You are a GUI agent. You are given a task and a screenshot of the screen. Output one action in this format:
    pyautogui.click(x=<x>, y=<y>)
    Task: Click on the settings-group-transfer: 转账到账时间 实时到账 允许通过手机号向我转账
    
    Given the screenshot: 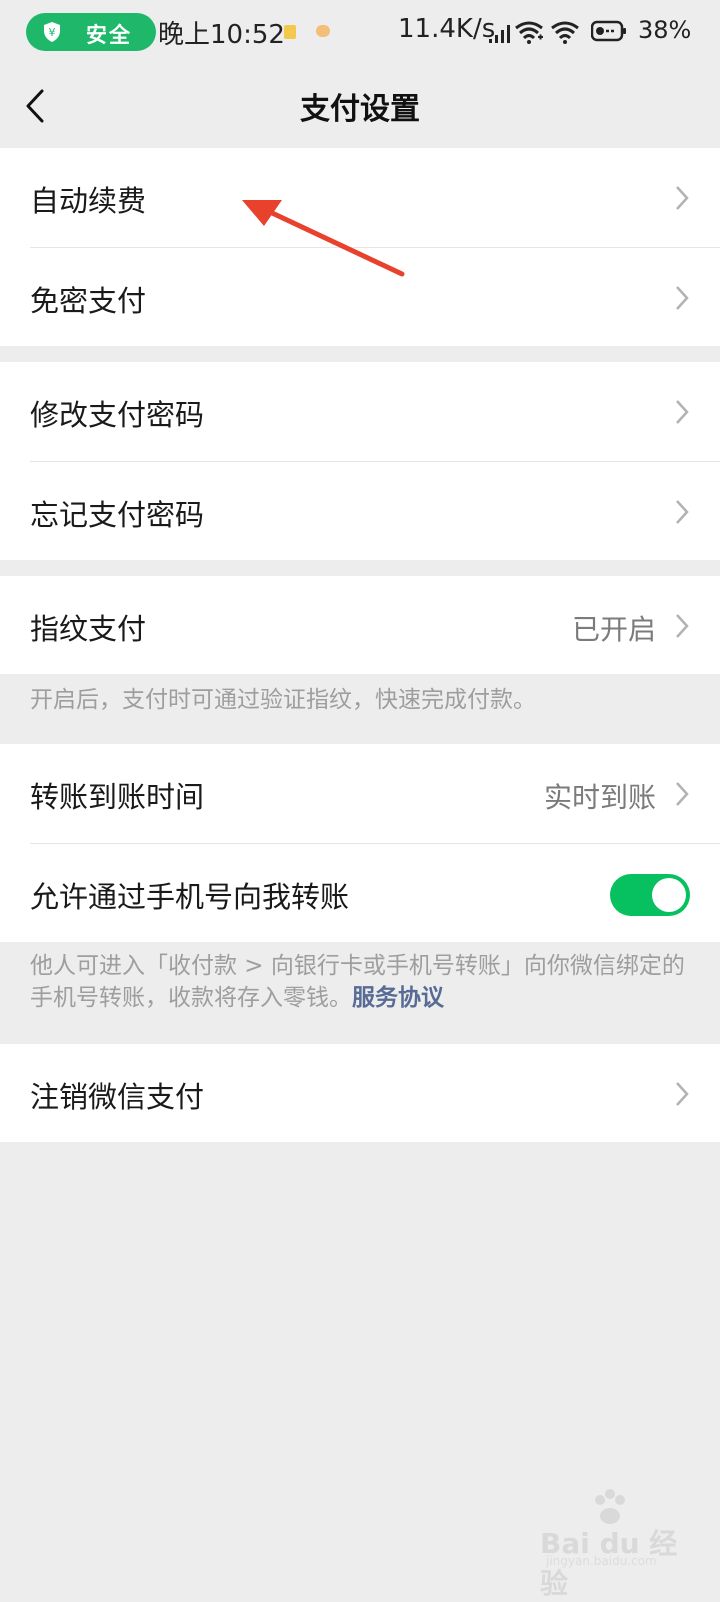 What is the action you would take?
    pyautogui.click(x=360, y=843)
    